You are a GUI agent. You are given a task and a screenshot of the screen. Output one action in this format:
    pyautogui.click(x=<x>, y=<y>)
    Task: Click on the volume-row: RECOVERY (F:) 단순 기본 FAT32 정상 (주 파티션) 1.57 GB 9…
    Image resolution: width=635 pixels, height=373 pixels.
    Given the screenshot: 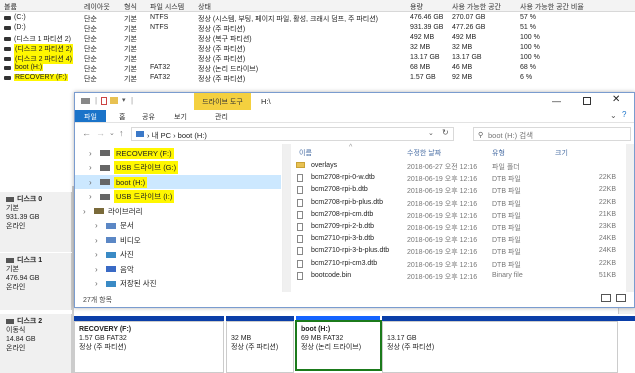 What is the action you would take?
    pyautogui.click(x=317, y=78)
    